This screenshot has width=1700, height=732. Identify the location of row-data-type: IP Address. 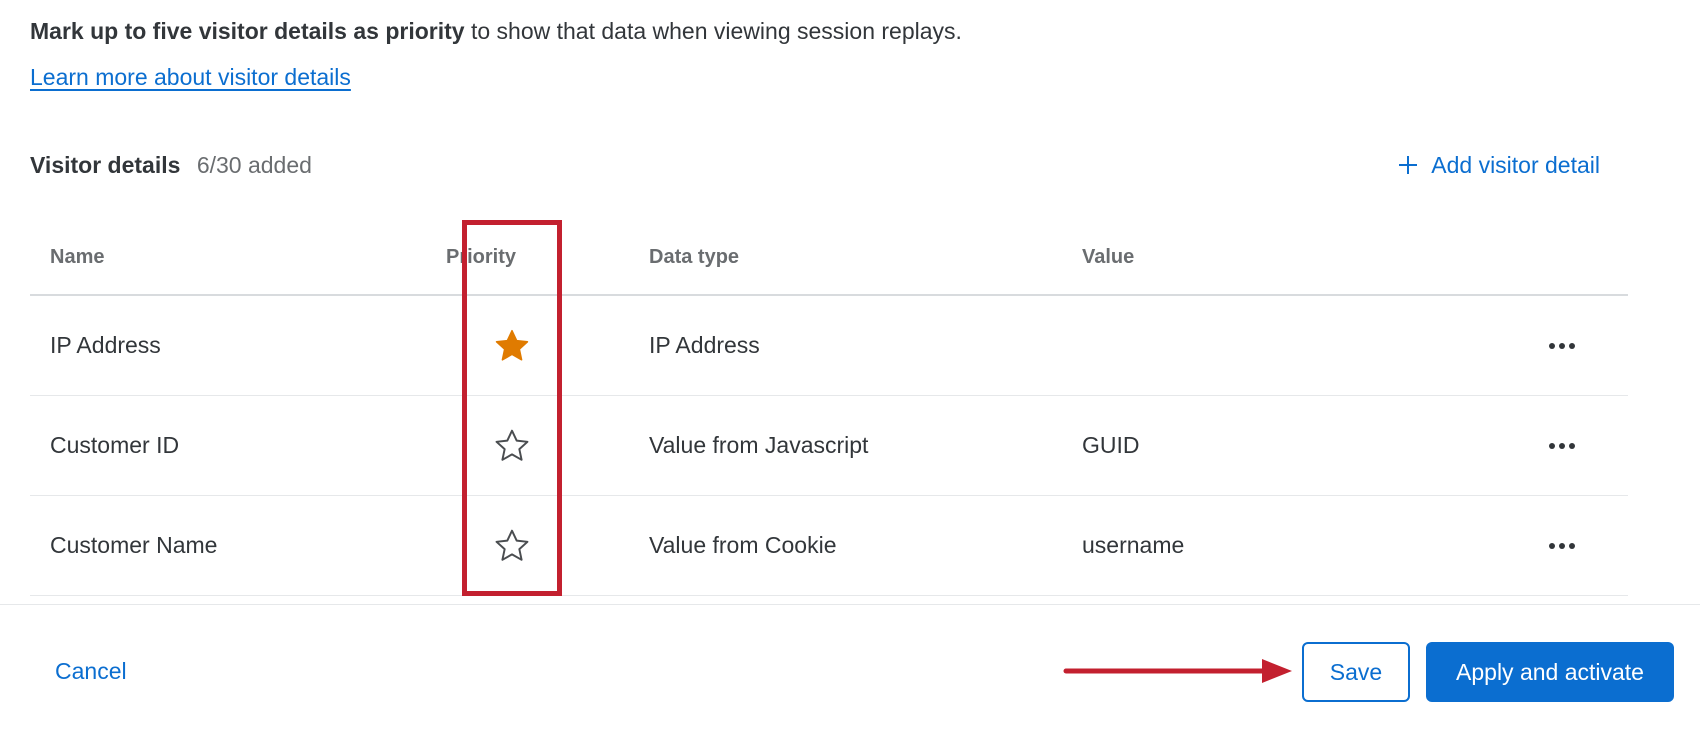
(704, 345).